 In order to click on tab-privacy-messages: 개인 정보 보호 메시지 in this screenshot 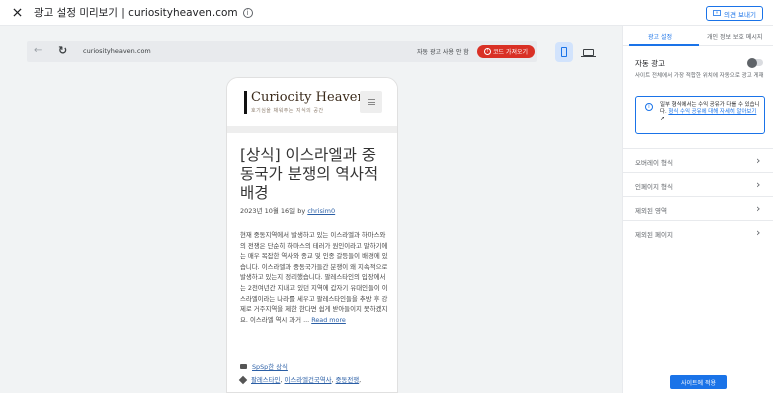, I will do `click(734, 36)`.